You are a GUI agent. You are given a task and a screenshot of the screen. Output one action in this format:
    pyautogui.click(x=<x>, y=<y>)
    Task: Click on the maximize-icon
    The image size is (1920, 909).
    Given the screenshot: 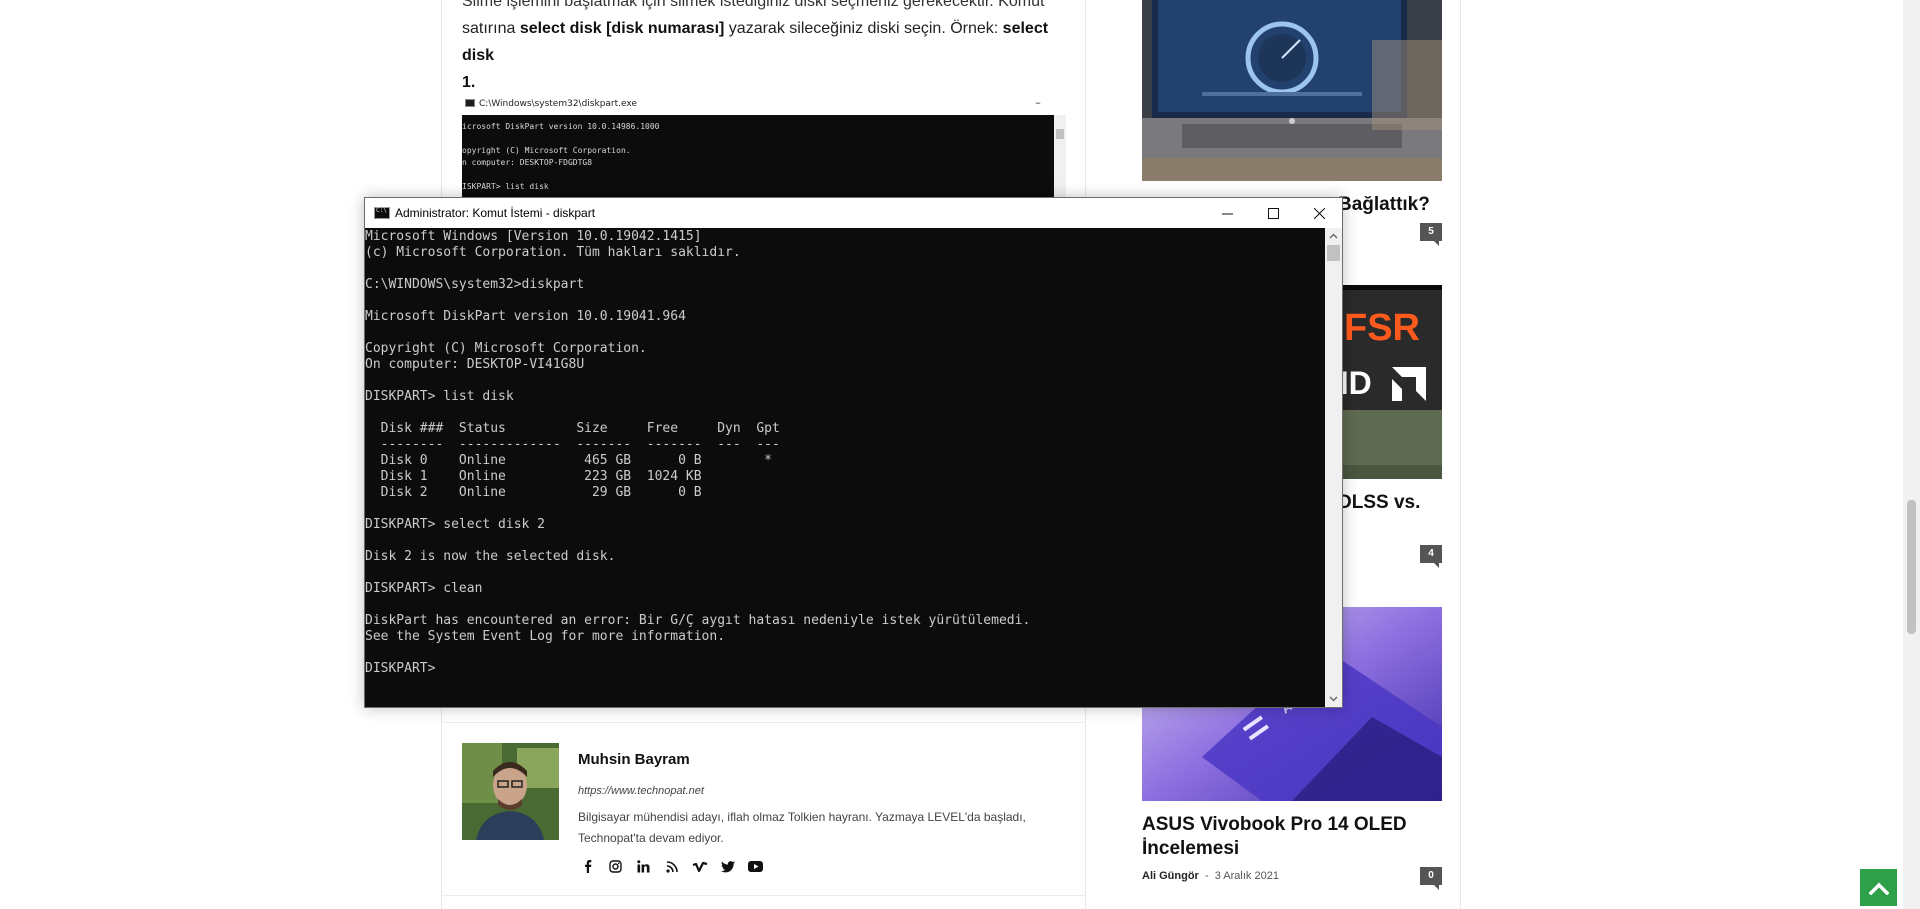 What is the action you would take?
    pyautogui.click(x=1273, y=213)
    